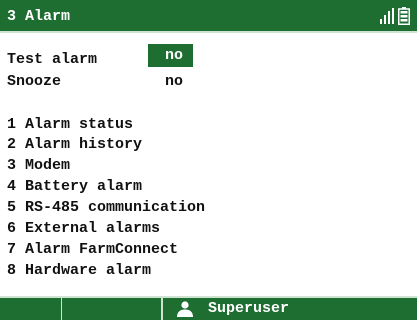 The width and height of the screenshot is (417, 320). I want to click on softkey-divider, so click(162, 309).